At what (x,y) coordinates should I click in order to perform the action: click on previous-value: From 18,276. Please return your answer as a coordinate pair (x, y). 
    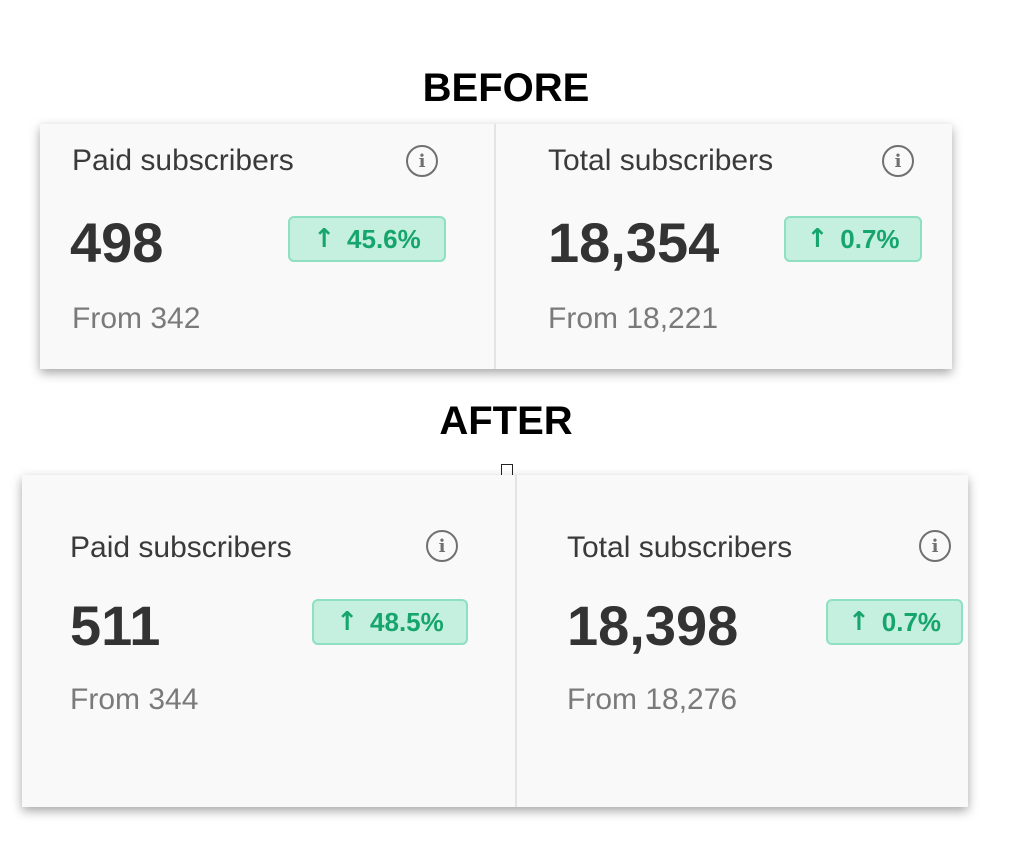
    Looking at the image, I should click on (652, 699).